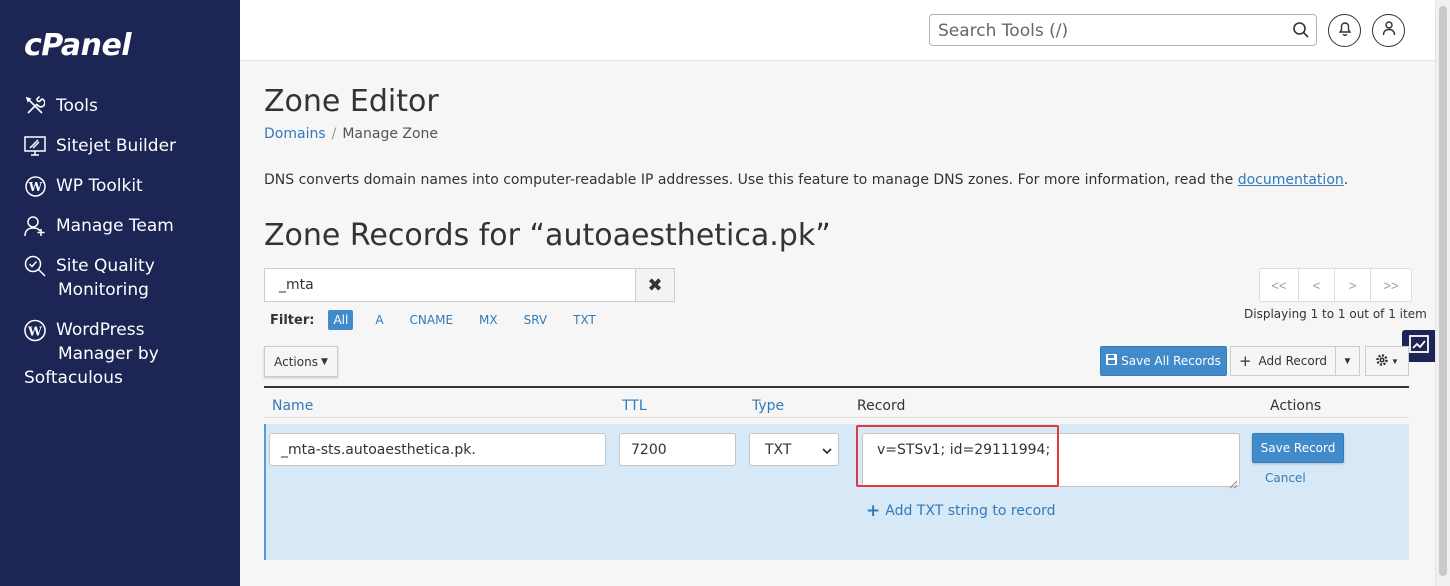  What do you see at coordinates (35, 106) in the screenshot?
I see `tools-icon` at bounding box center [35, 106].